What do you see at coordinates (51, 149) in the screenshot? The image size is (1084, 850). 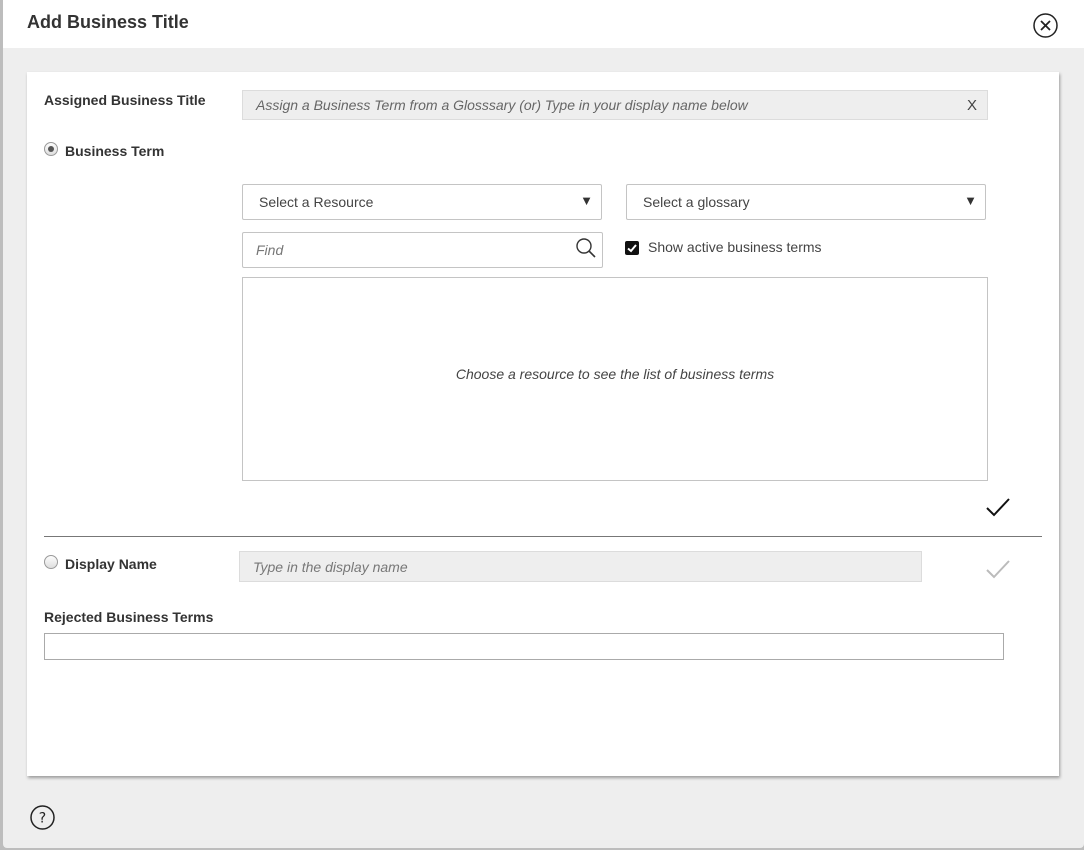 I see `business-term-radio` at bounding box center [51, 149].